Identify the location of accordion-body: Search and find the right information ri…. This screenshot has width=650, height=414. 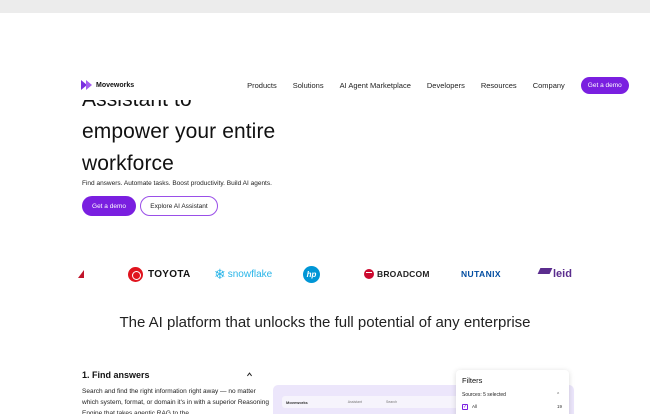
(175, 401).